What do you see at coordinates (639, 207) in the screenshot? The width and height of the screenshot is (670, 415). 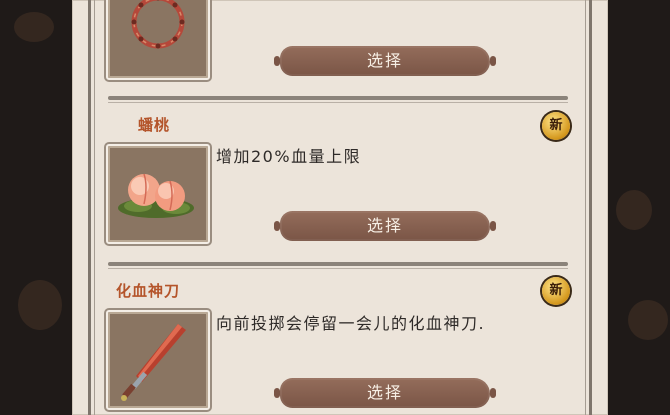 I see `right-background` at bounding box center [639, 207].